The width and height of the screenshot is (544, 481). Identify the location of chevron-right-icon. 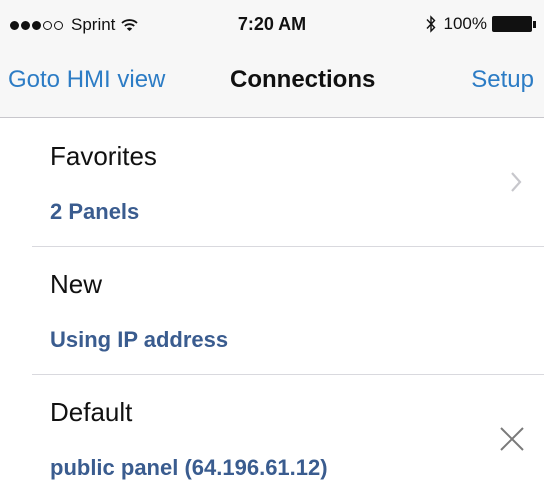
(516, 182).